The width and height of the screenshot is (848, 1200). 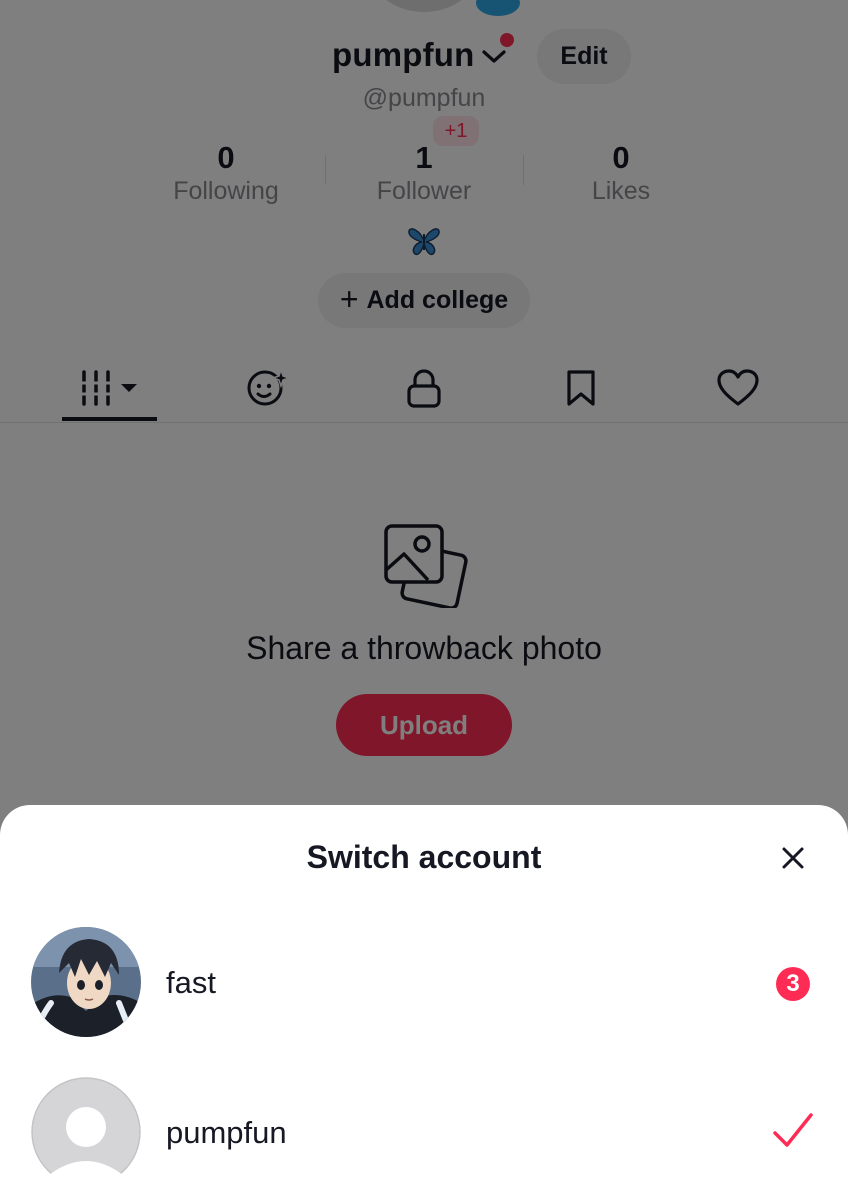 I want to click on checkmark-icon, so click(x=793, y=1130).